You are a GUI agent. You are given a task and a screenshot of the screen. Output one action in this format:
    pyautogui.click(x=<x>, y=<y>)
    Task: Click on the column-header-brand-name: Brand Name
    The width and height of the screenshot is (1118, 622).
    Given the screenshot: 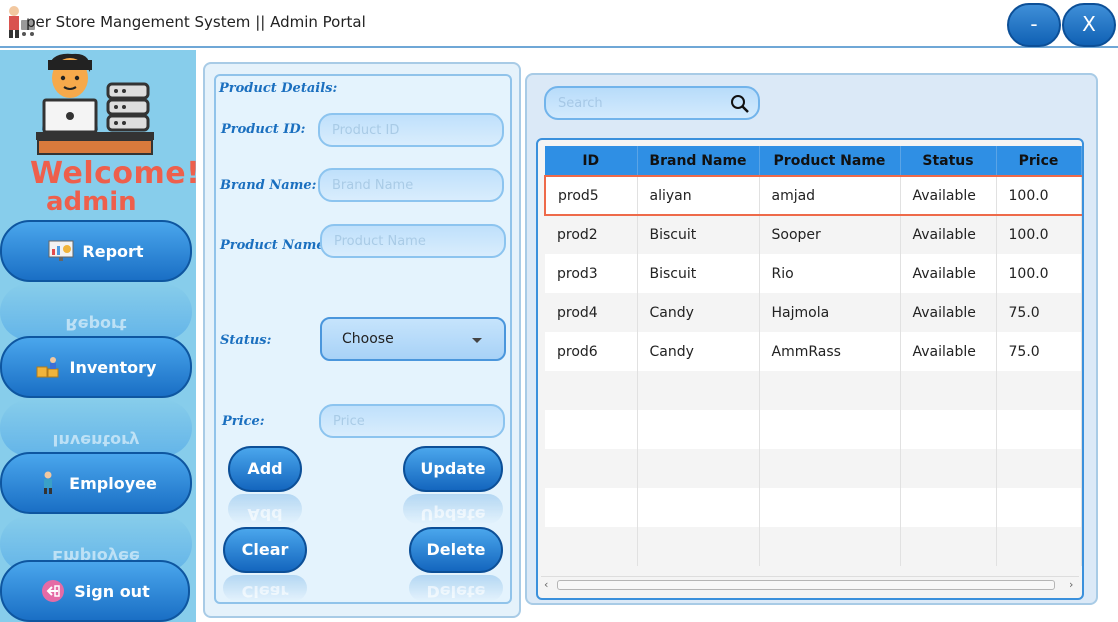 What is the action you would take?
    pyautogui.click(x=698, y=161)
    